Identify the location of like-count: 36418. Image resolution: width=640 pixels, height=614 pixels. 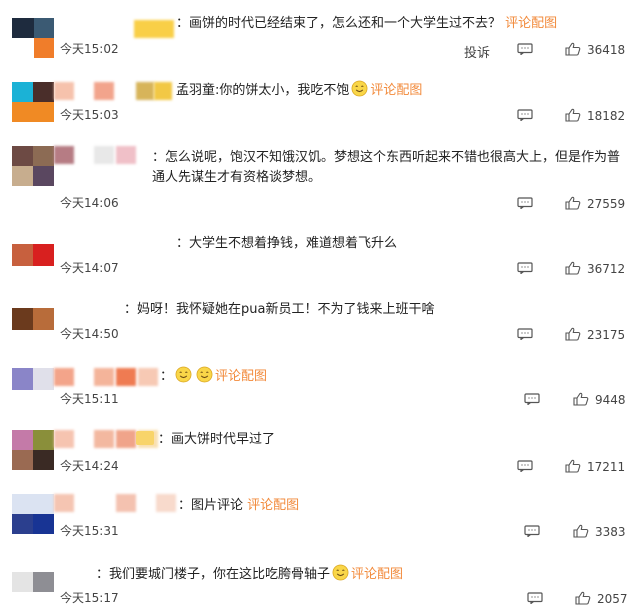
(606, 50).